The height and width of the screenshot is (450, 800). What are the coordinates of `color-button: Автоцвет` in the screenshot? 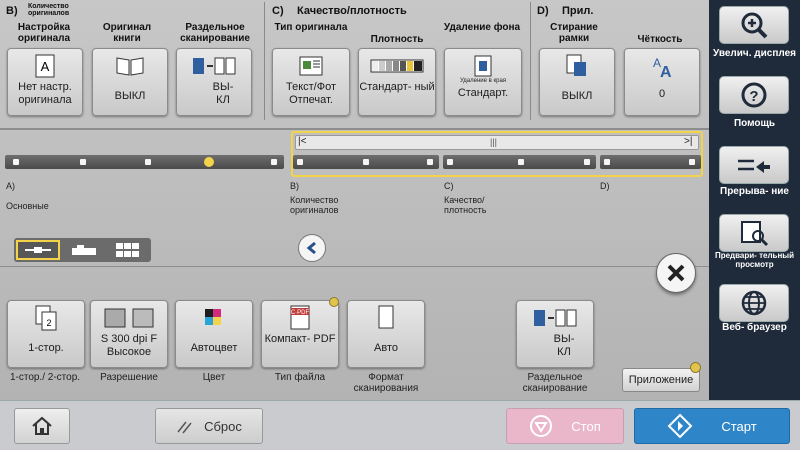 It's located at (214, 334).